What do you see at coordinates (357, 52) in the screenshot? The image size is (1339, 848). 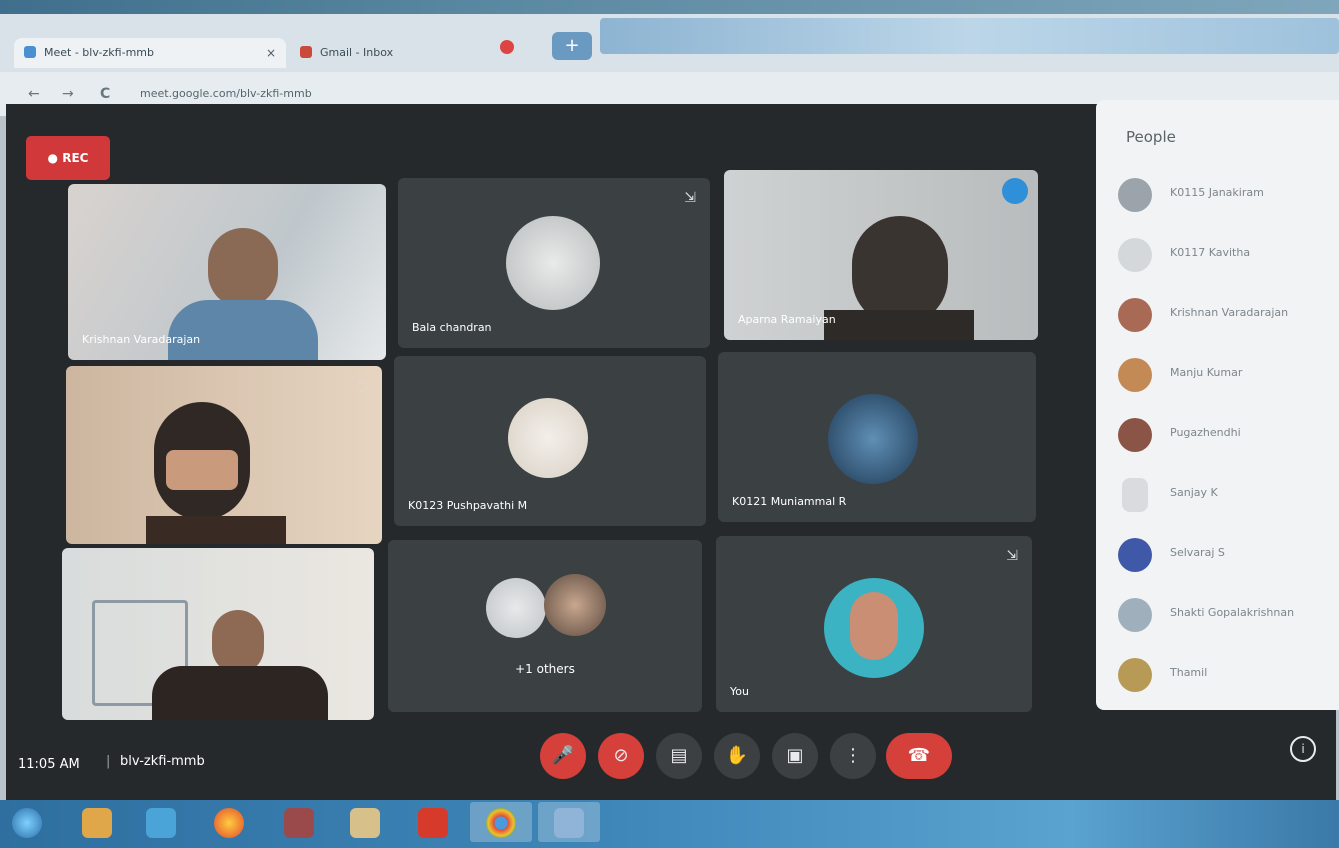 I see `tab-label: Gmail - Inbox` at bounding box center [357, 52].